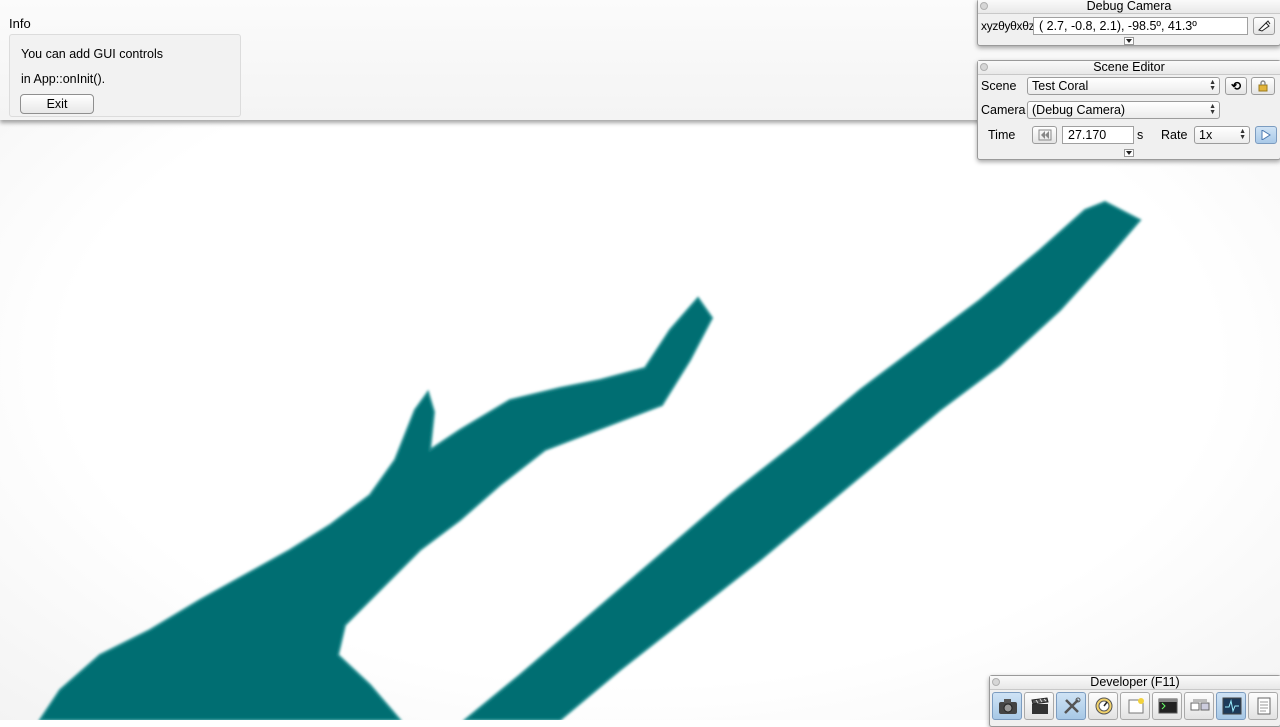  What do you see at coordinates (1222, 135) in the screenshot?
I see `rate-select: 1x ▲ ▼` at bounding box center [1222, 135].